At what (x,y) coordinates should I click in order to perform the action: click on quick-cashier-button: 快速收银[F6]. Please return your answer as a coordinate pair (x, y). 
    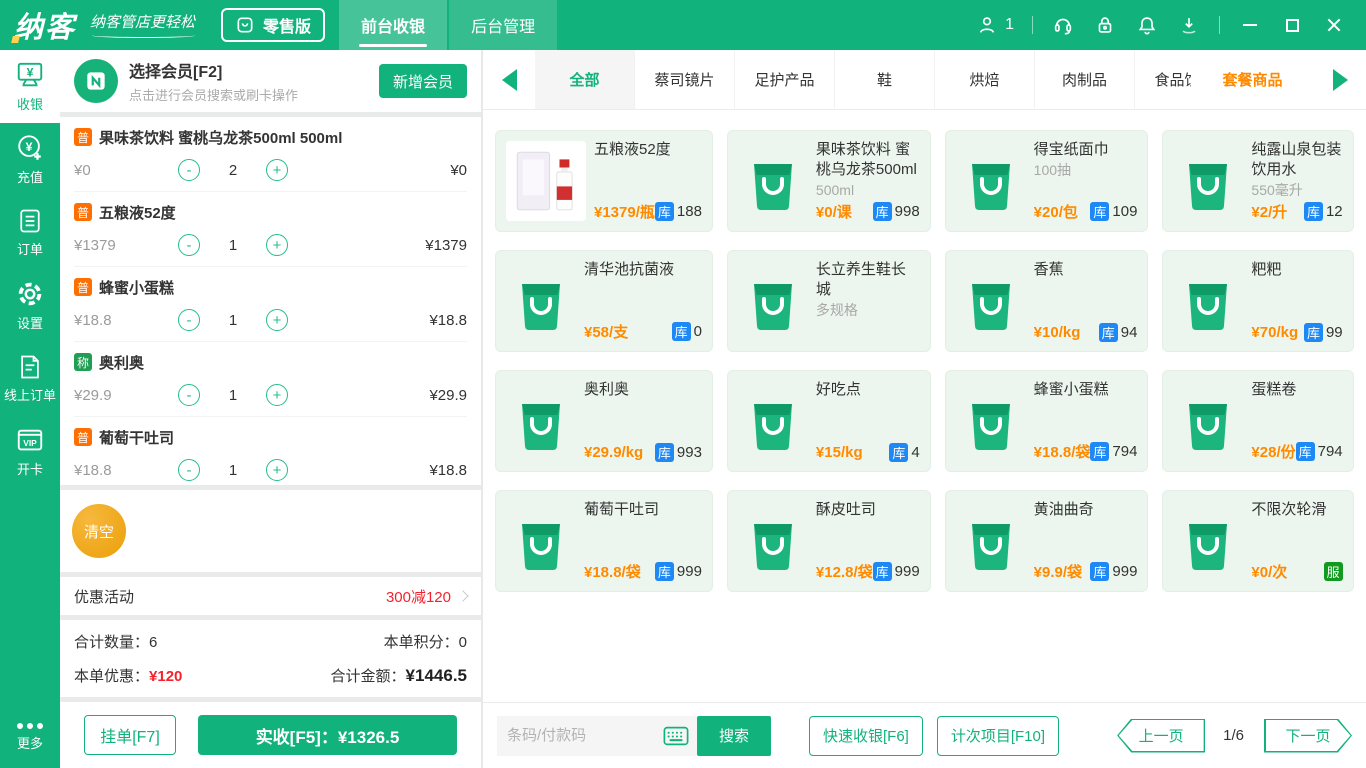
    Looking at the image, I should click on (866, 735).